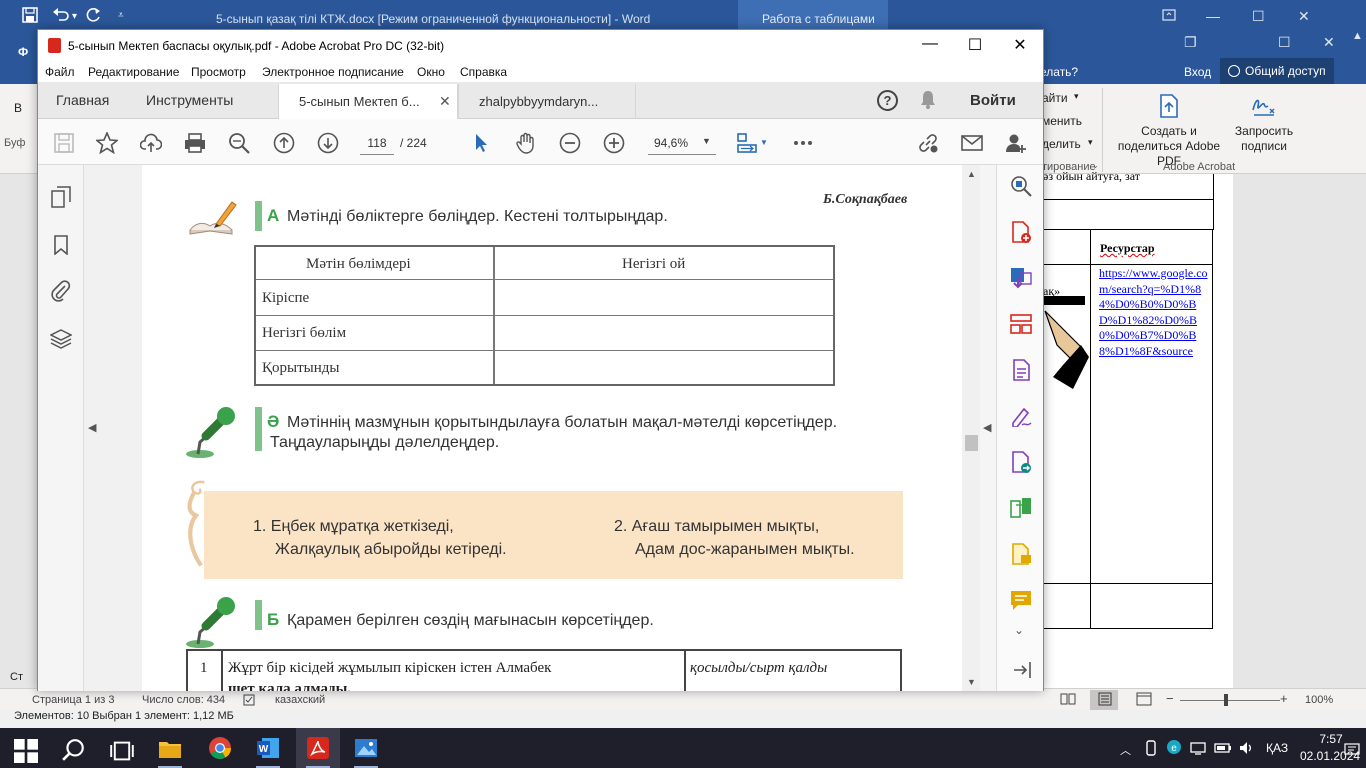 This screenshot has width=1366, height=768. What do you see at coordinates (526, 143) in the screenshot?
I see `hand-tool-icon` at bounding box center [526, 143].